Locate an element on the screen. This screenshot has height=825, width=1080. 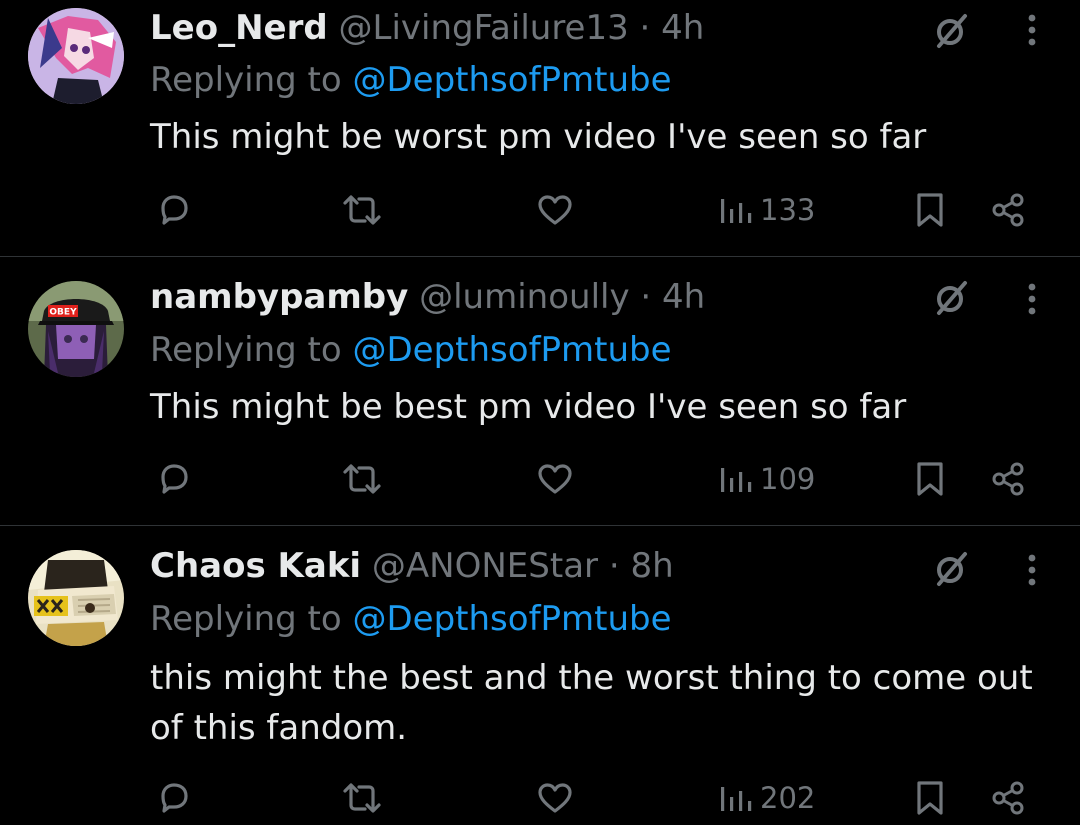
user-handle: @luminoully is located at coordinates (524, 297).